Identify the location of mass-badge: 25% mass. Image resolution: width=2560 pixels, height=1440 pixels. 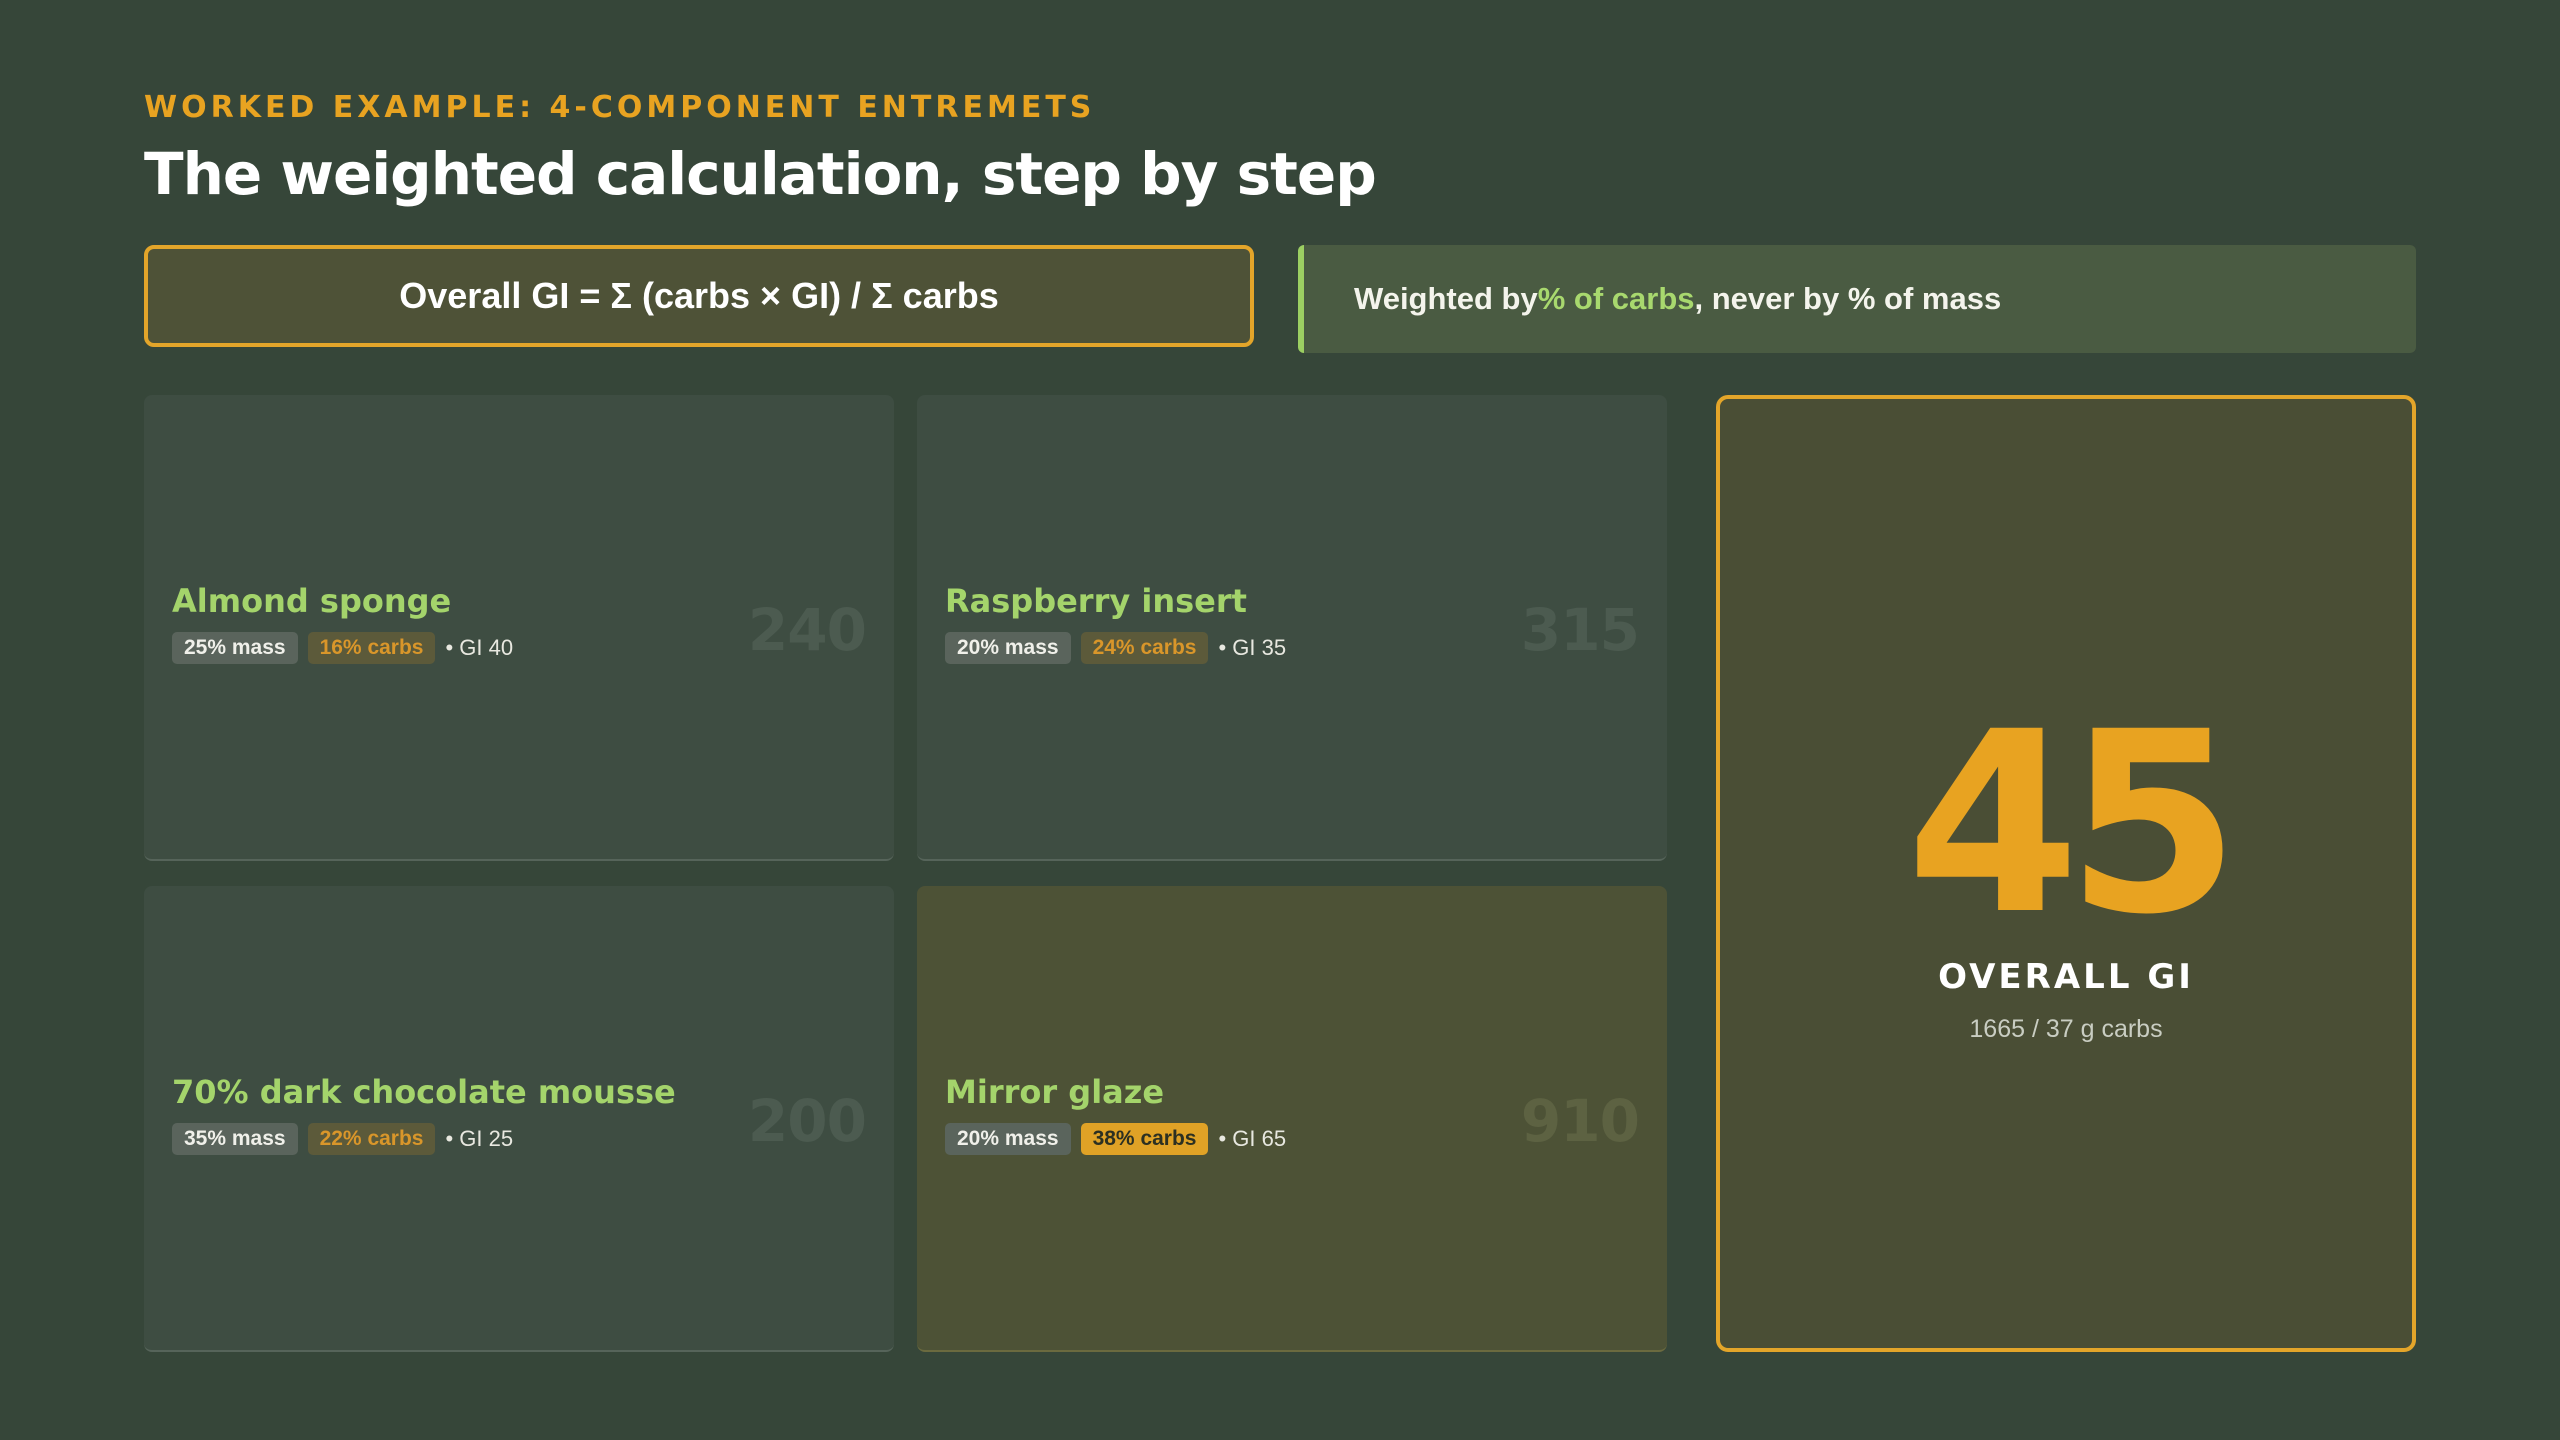
(235, 648).